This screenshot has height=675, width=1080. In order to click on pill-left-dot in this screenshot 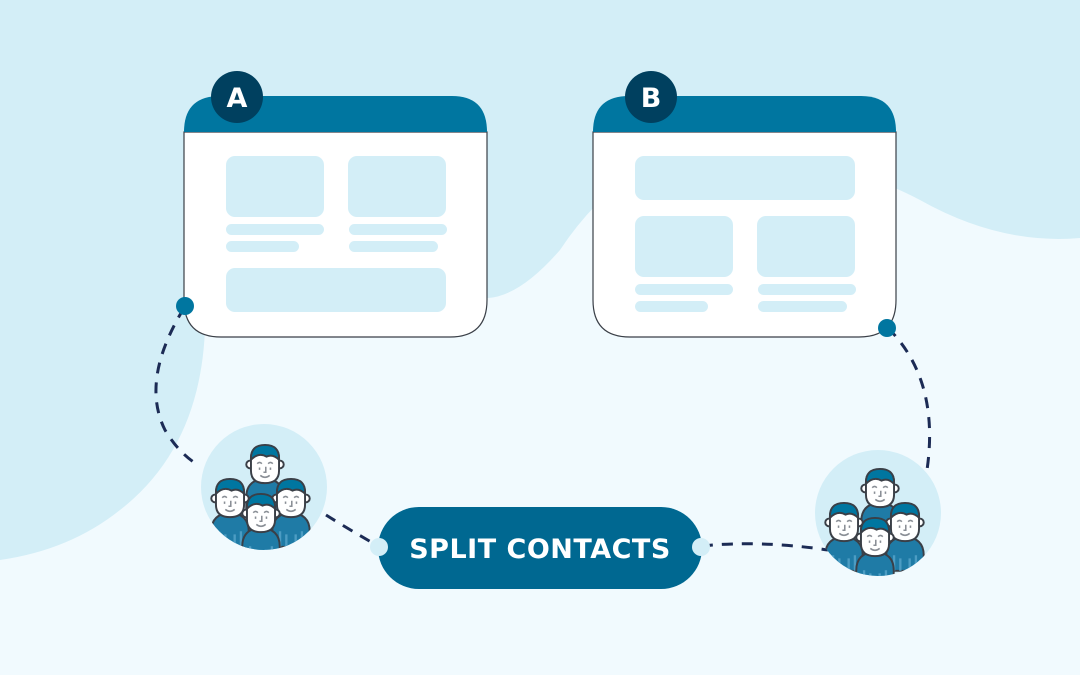, I will do `click(379, 547)`.